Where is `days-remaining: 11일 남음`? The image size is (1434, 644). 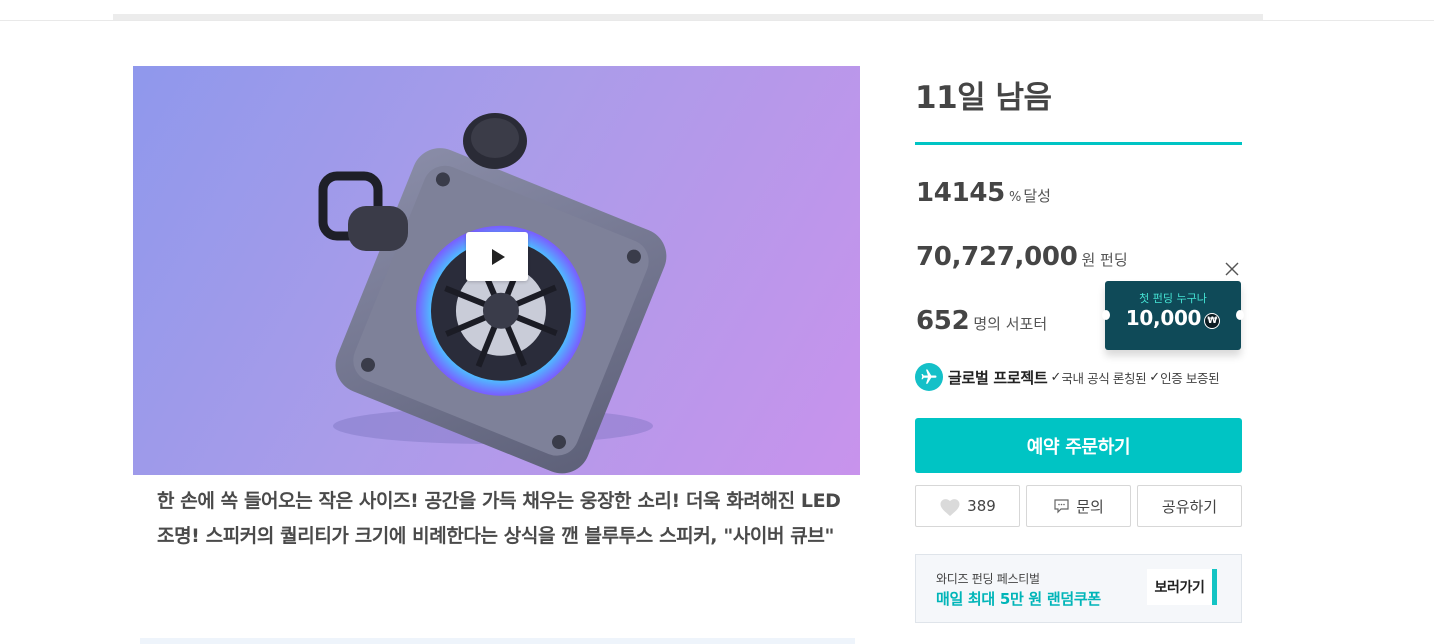 days-remaining: 11일 남음 is located at coordinates (983, 98).